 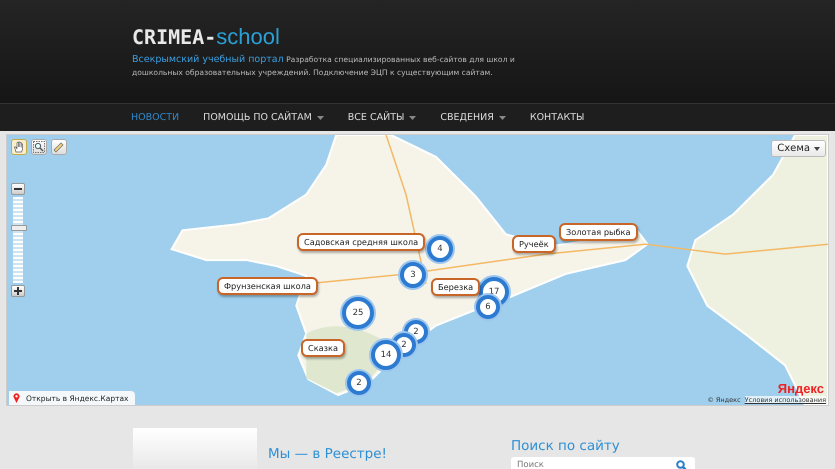 I want to click on minus-icon, so click(x=18, y=189).